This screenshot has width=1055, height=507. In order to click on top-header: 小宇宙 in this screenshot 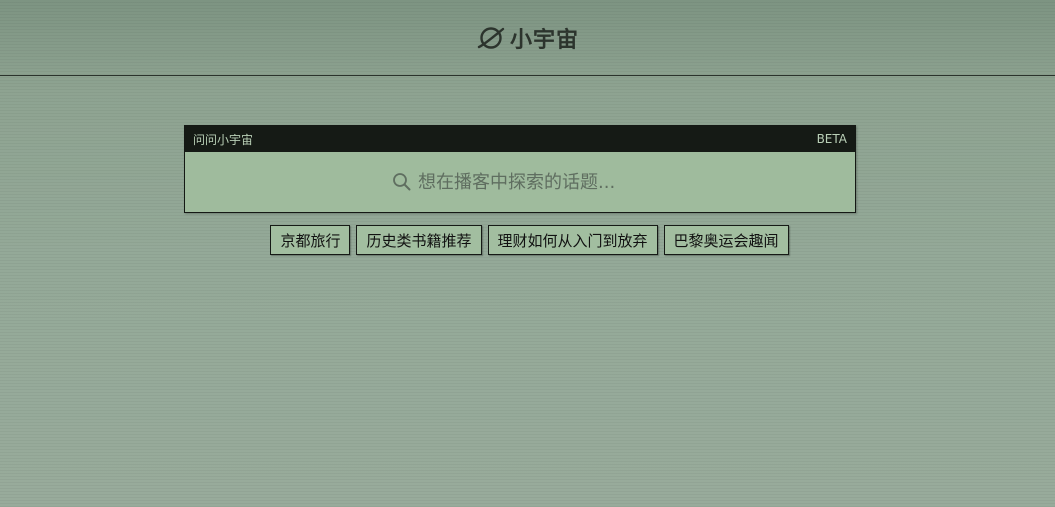, I will do `click(527, 38)`.